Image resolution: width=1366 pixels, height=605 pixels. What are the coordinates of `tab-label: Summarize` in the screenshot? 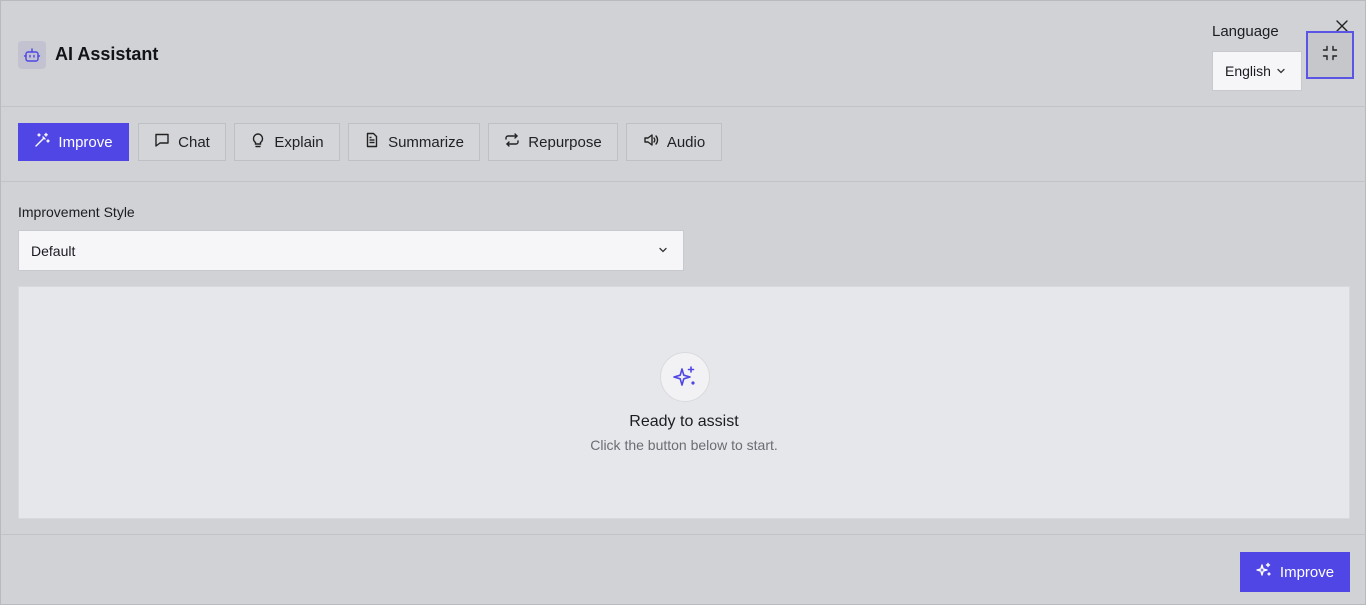 It's located at (426, 142).